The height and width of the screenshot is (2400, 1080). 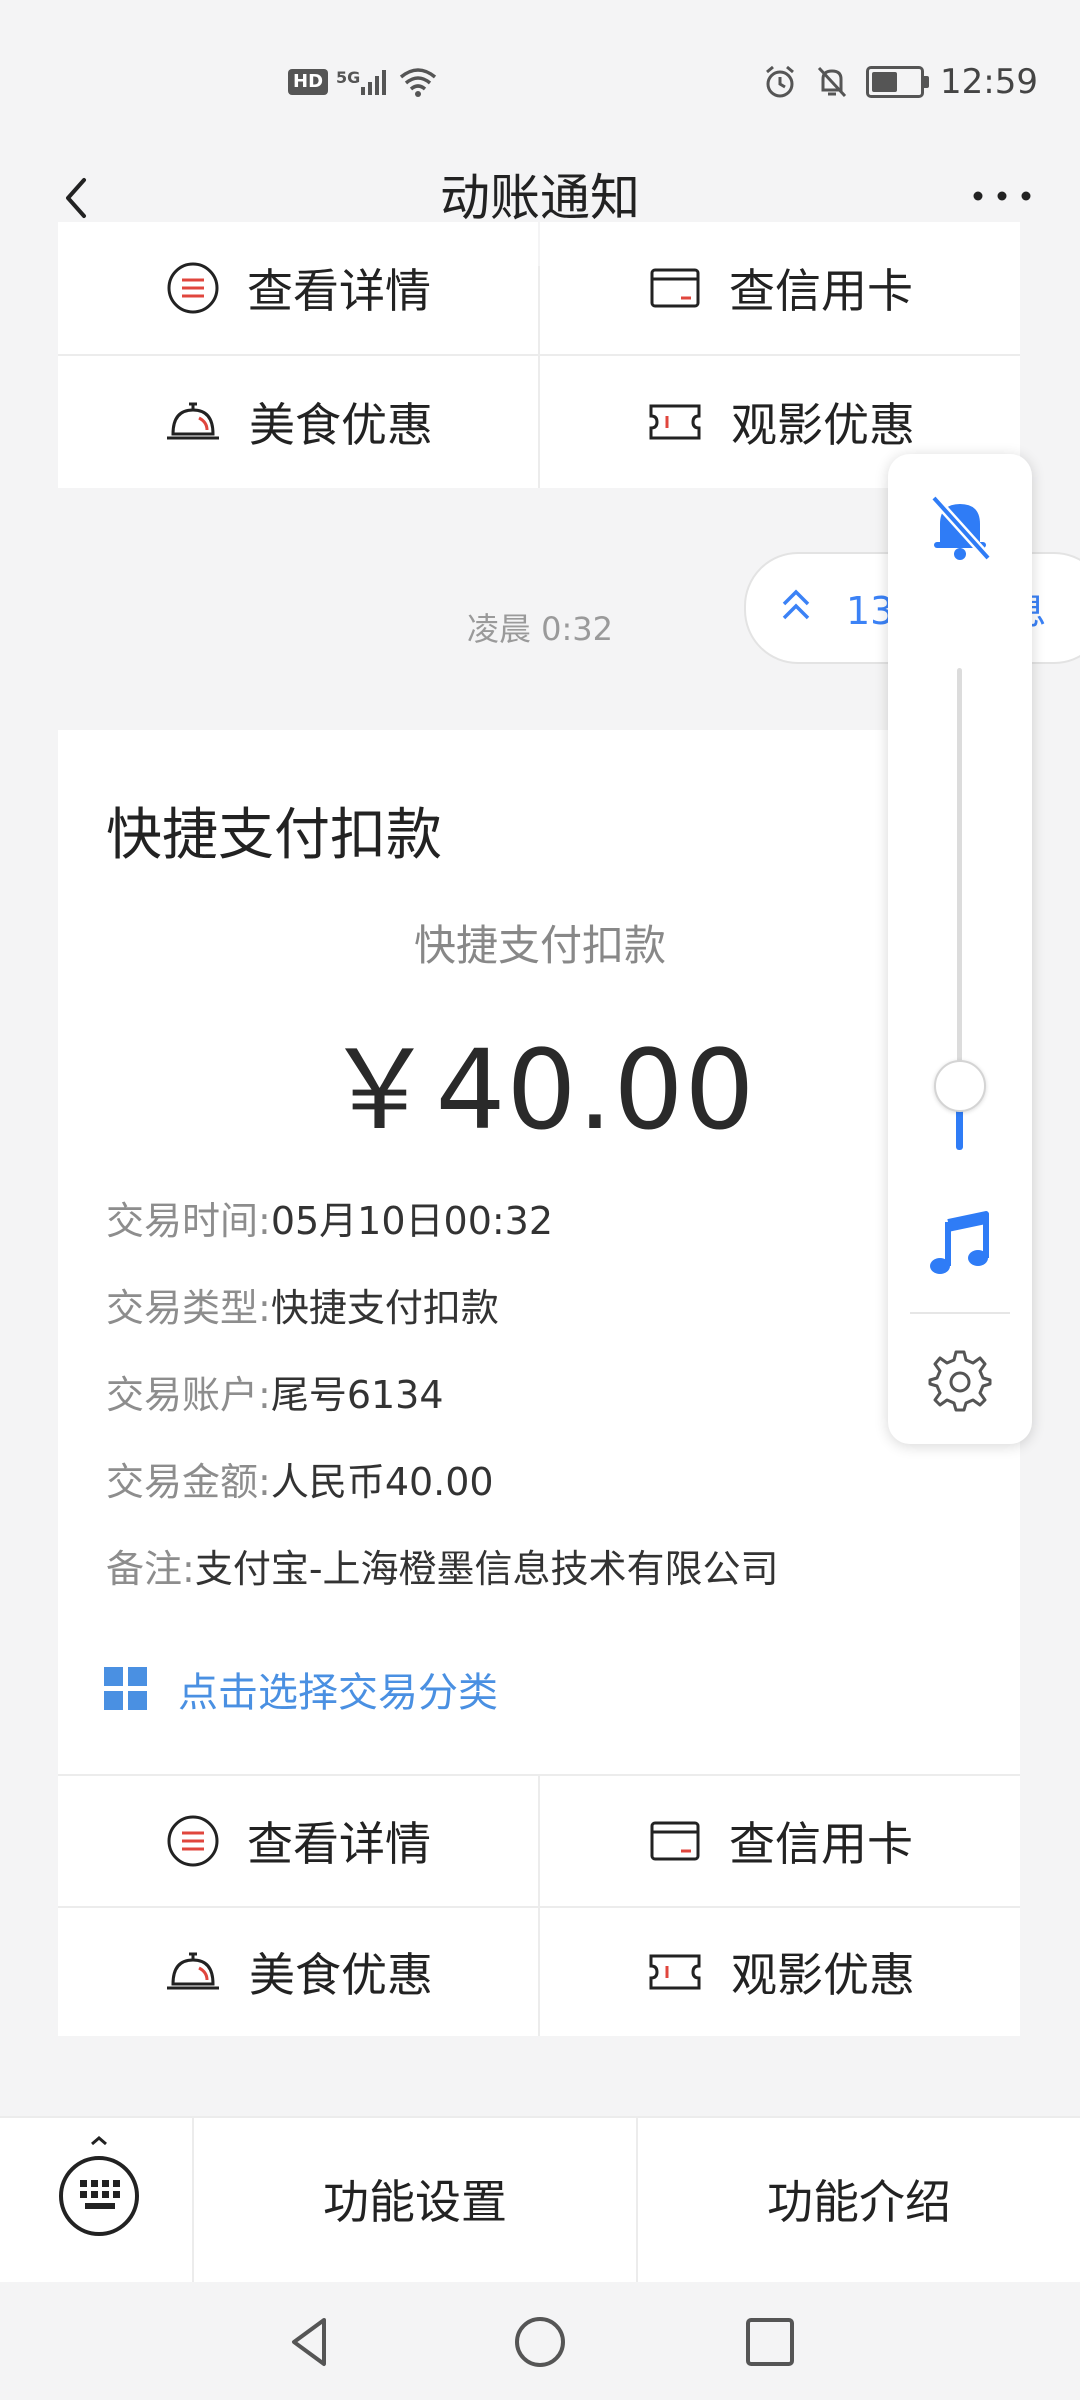 What do you see at coordinates (960, 1244) in the screenshot?
I see `music-note-icon` at bounding box center [960, 1244].